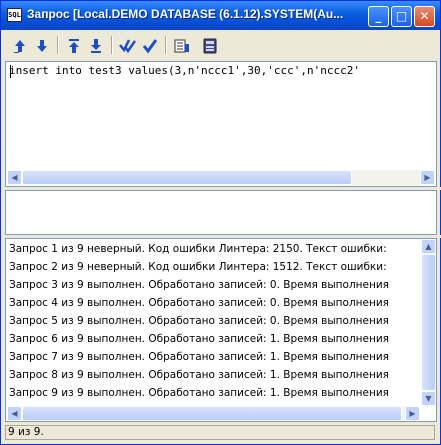 The width and height of the screenshot is (441, 445). I want to click on close-button: ✕, so click(424, 16).